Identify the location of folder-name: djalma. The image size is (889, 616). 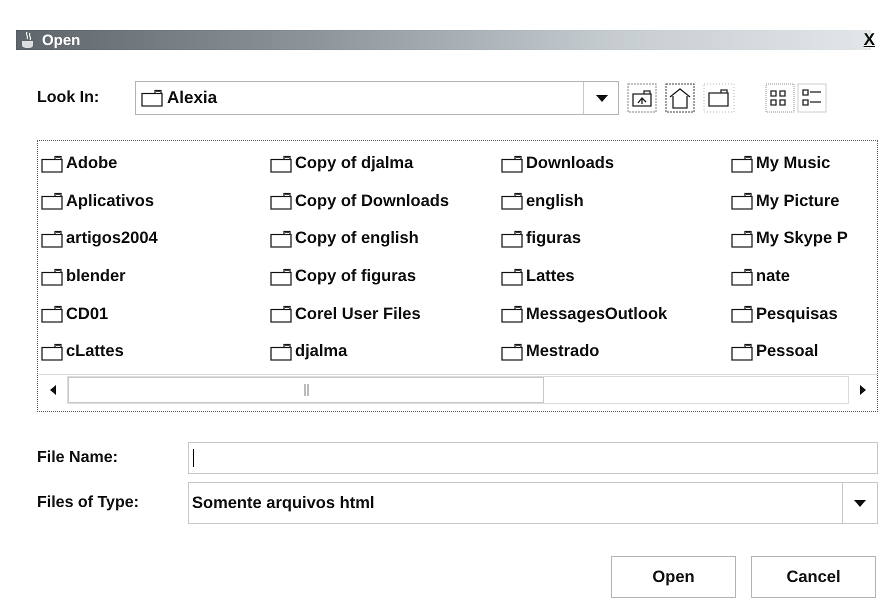
(321, 352).